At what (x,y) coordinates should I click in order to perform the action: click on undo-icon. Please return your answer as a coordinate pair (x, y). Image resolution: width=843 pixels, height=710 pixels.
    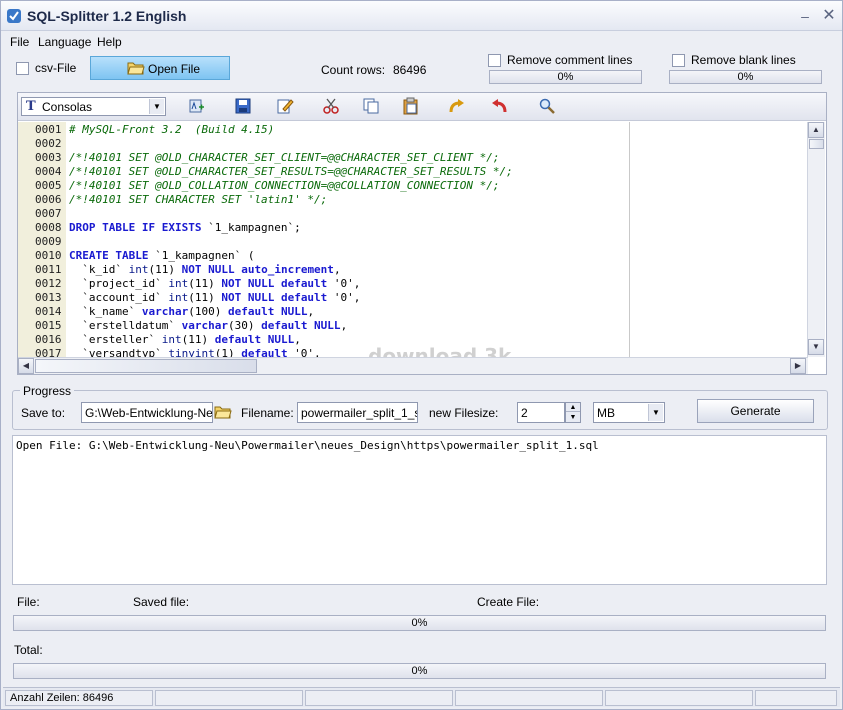
    Looking at the image, I should click on (499, 106).